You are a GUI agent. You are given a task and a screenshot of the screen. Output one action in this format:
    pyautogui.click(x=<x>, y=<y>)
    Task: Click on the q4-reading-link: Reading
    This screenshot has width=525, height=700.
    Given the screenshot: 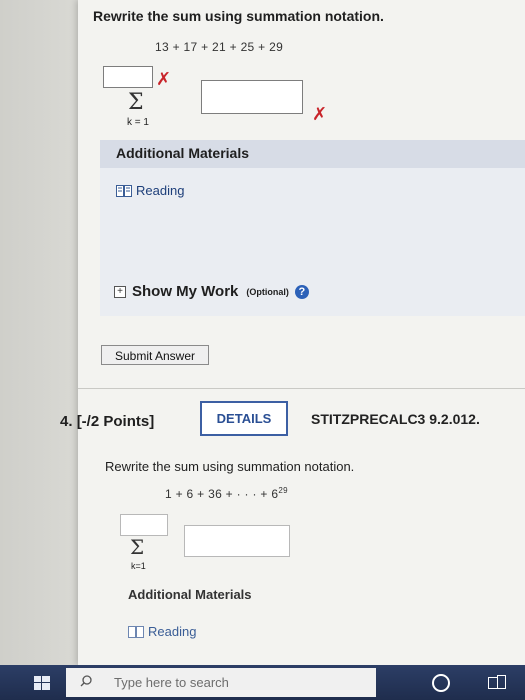 What is the action you would take?
    pyautogui.click(x=162, y=631)
    